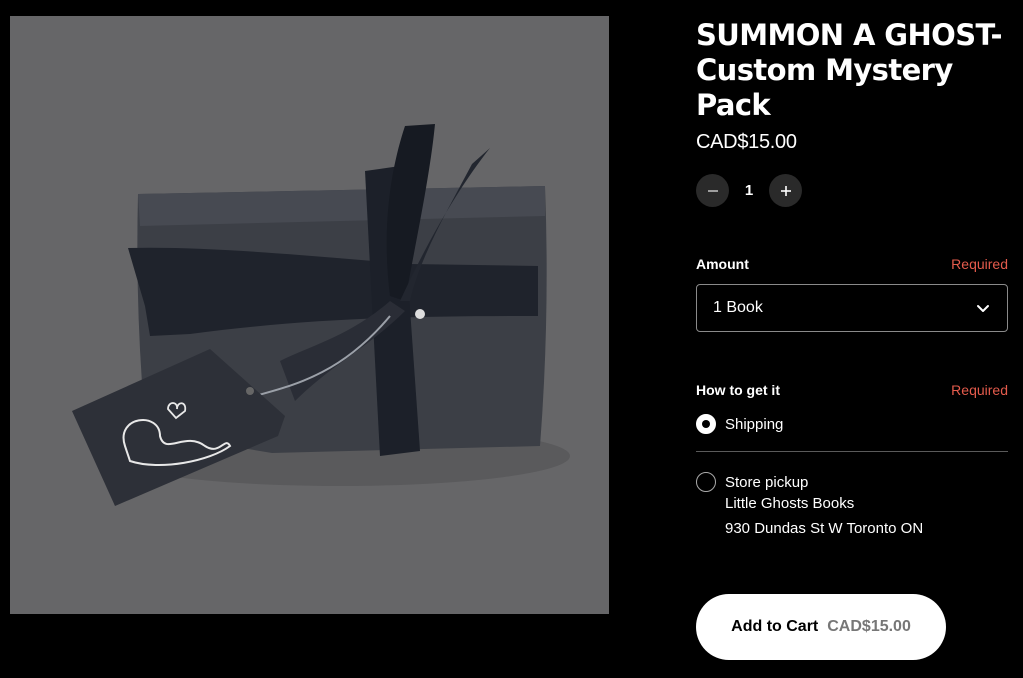  I want to click on chevron-down-icon, so click(983, 308).